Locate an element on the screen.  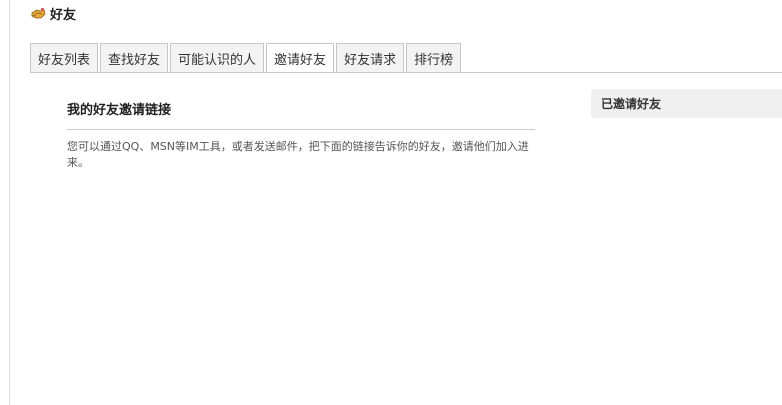
page-header: 好友 is located at coordinates (53, 13).